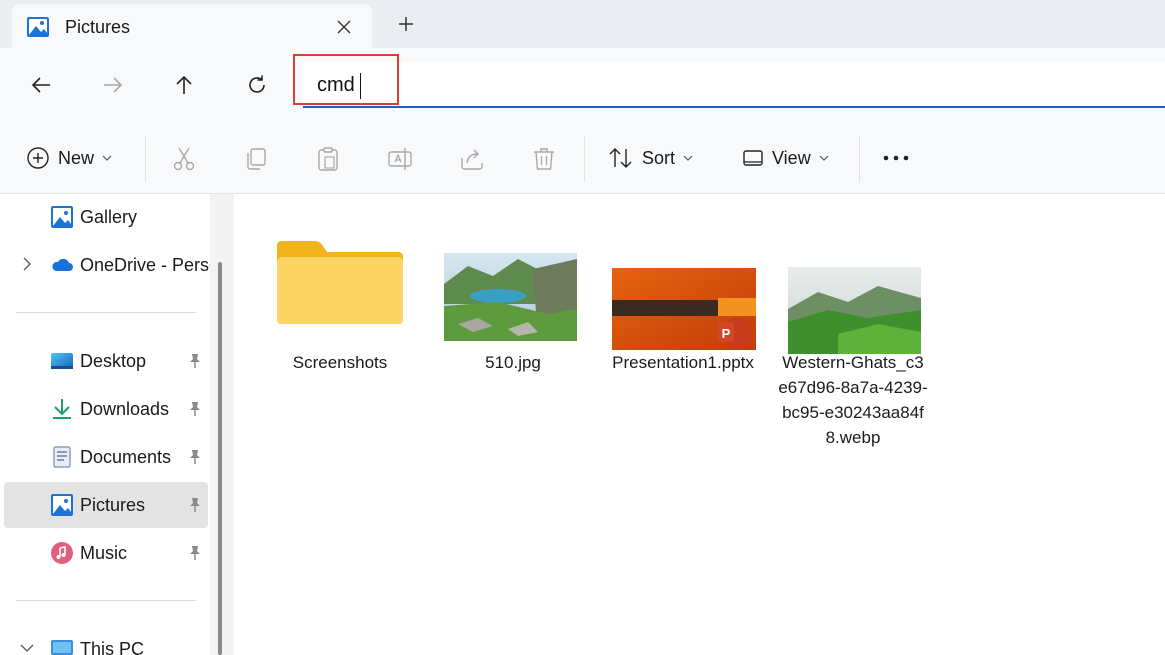  What do you see at coordinates (684, 309) in the screenshot?
I see `presentation-thumbnail: P` at bounding box center [684, 309].